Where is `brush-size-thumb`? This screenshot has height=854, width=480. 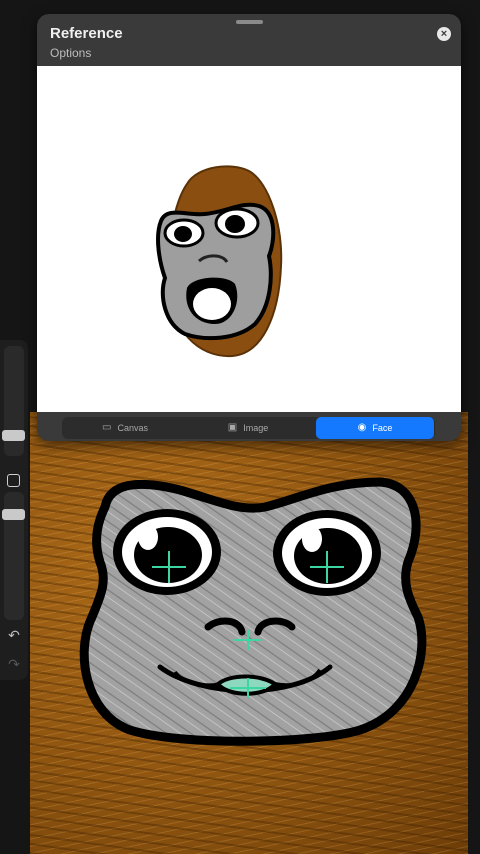
brush-size-thumb is located at coordinates (13, 435).